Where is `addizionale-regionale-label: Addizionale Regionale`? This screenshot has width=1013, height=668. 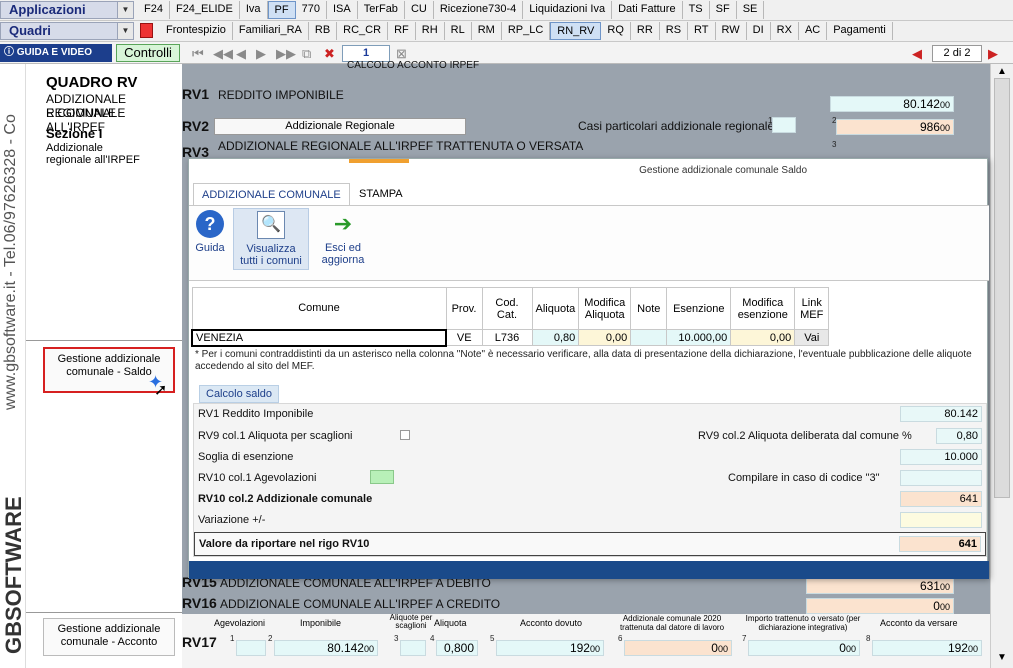 addizionale-regionale-label: Addizionale Regionale is located at coordinates (340, 126).